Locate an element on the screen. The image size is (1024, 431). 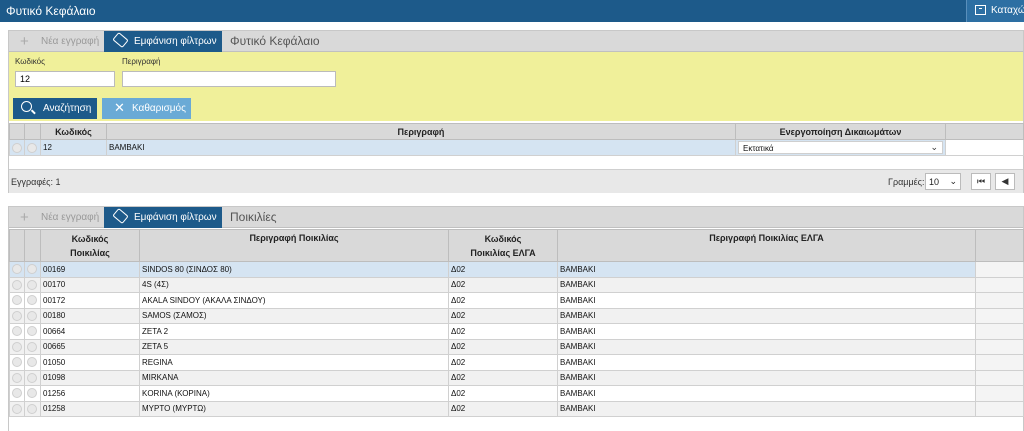
save-button: Καταχώρηση is located at coordinates (995, 11).